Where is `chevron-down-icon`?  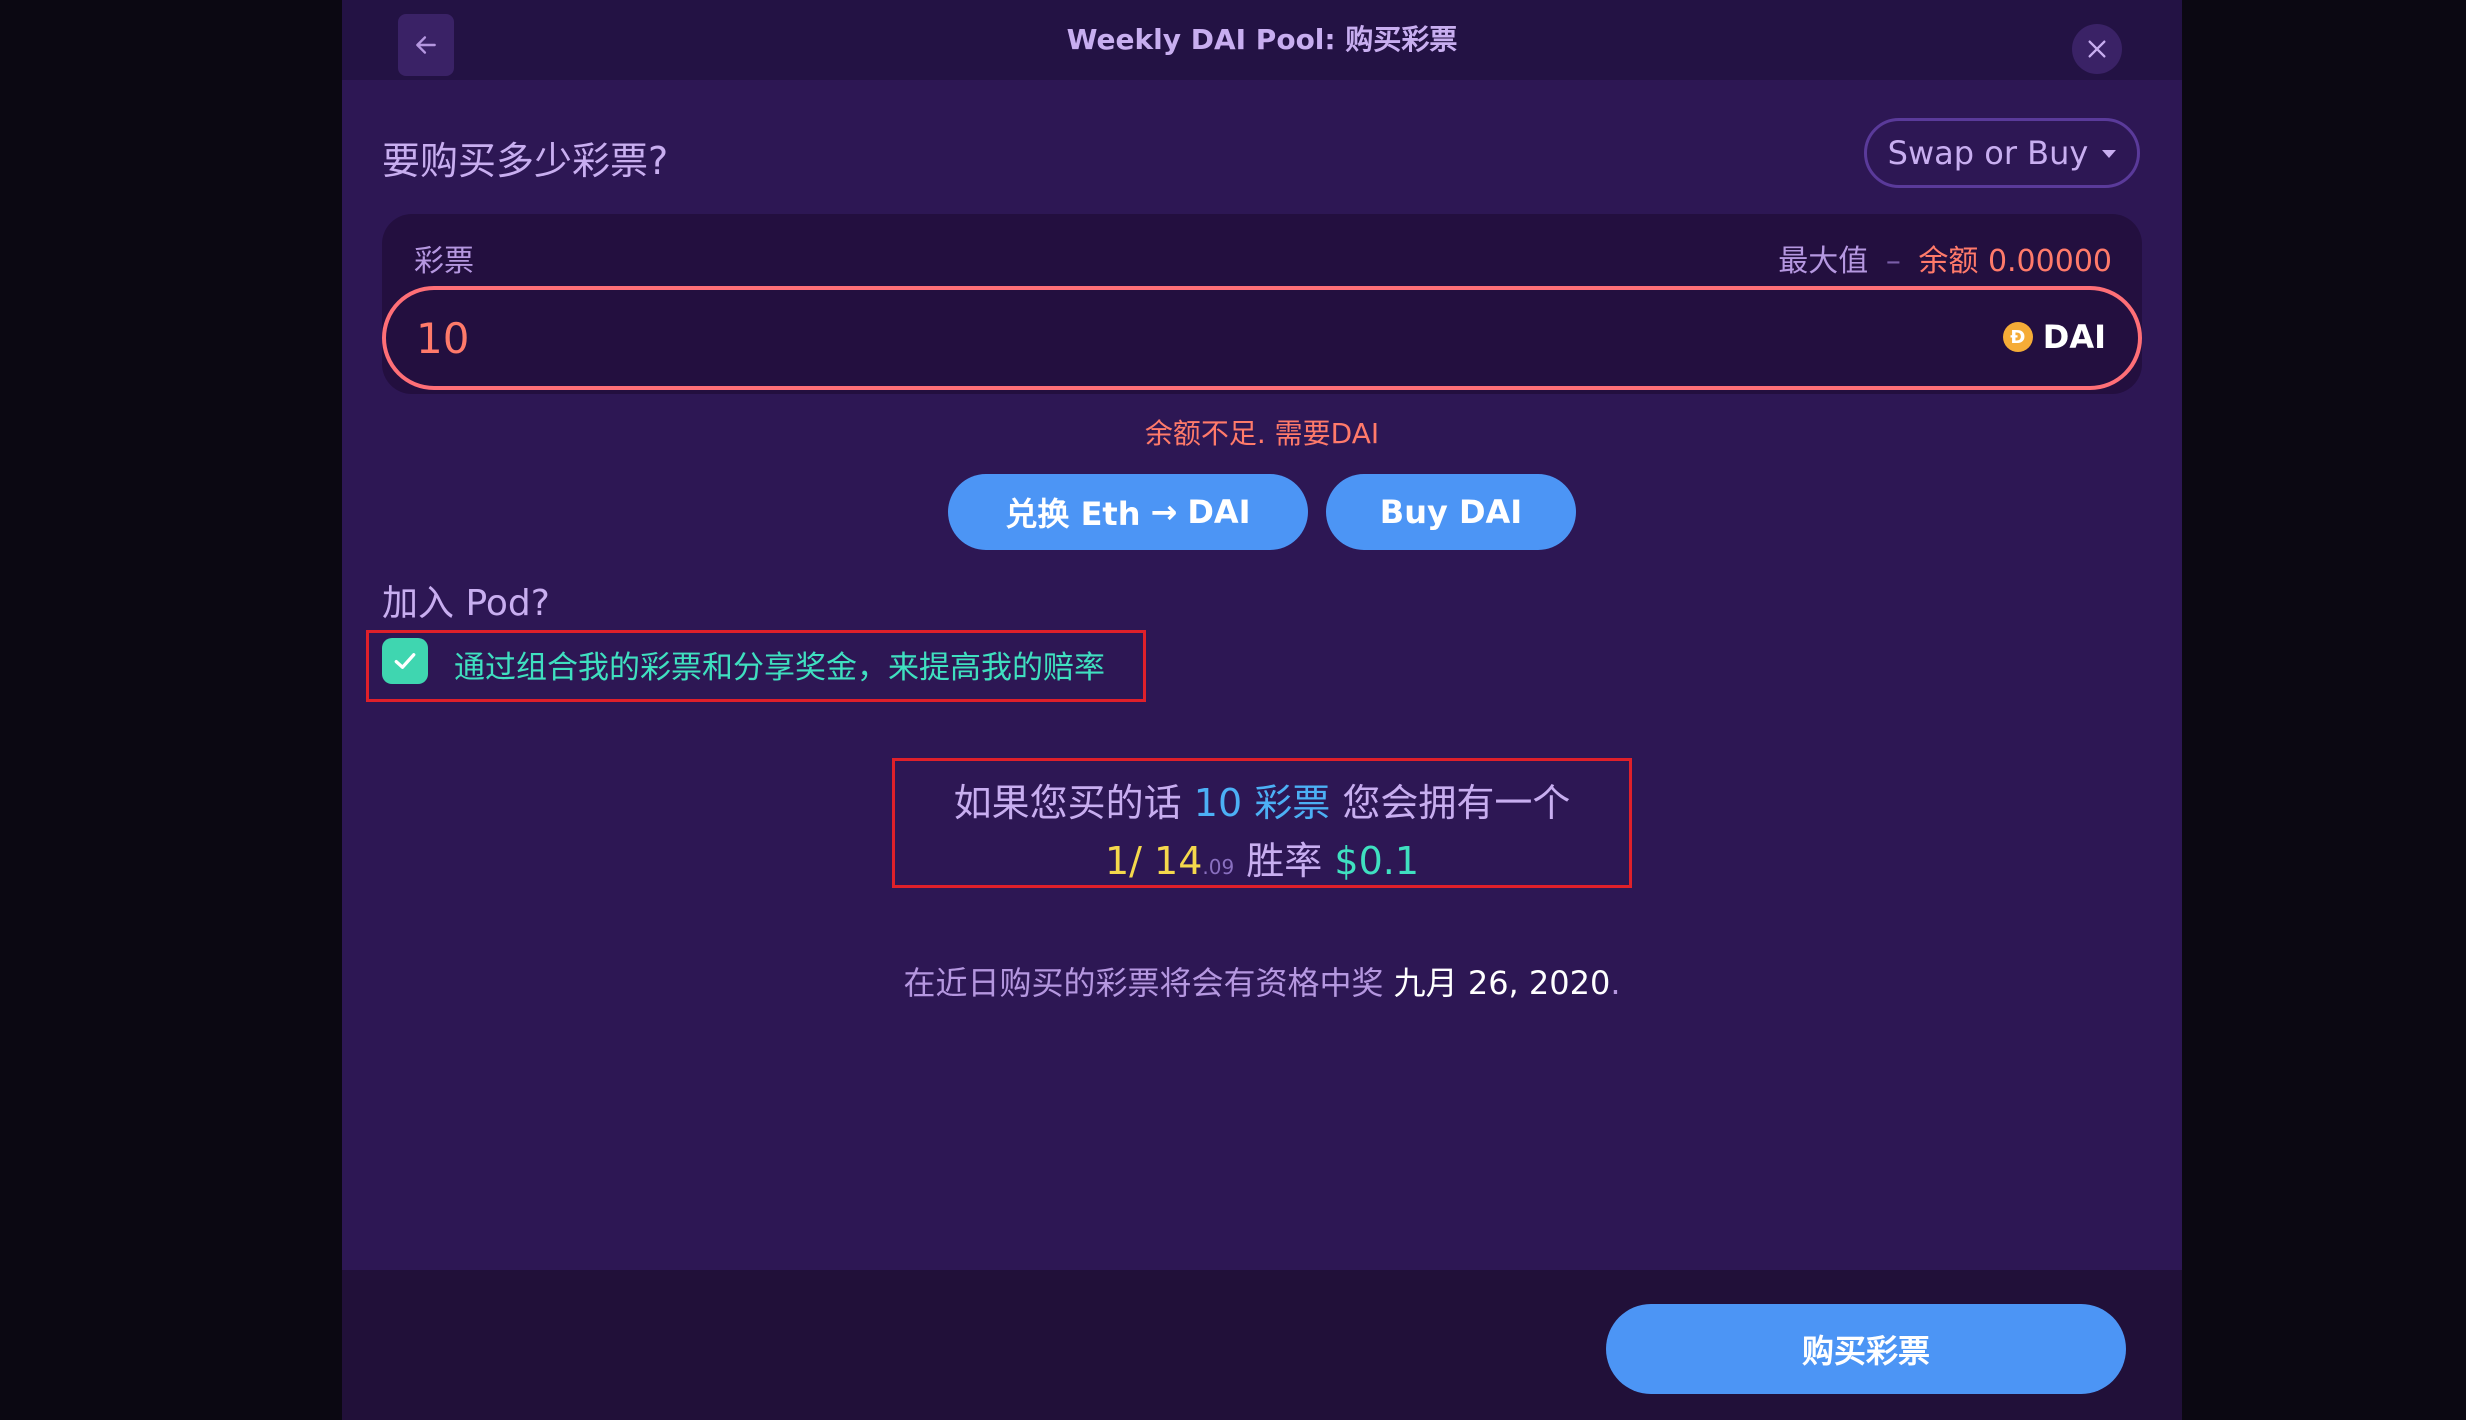 chevron-down-icon is located at coordinates (2109, 154).